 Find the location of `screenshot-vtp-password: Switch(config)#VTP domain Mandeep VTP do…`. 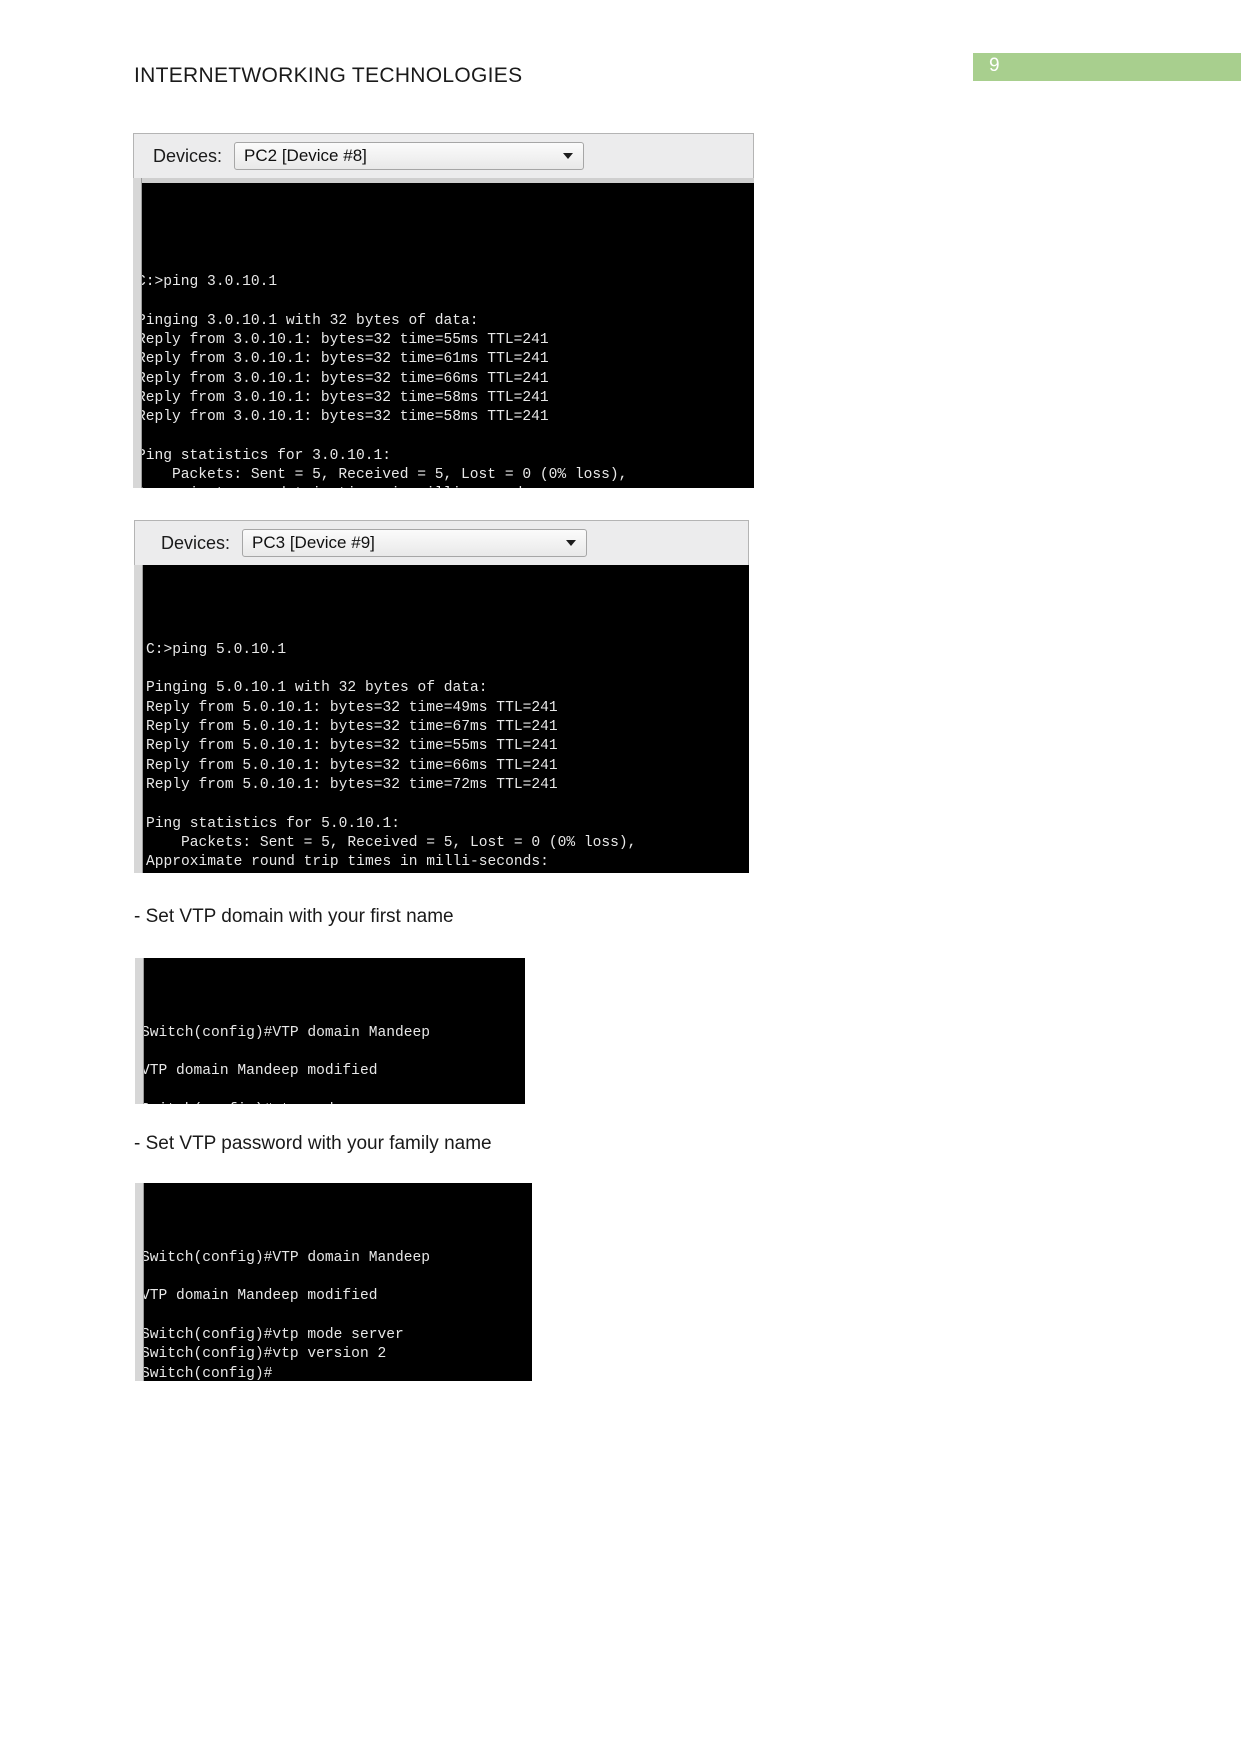

screenshot-vtp-password: Switch(config)#VTP domain Mandeep VTP do… is located at coordinates (333, 1282).